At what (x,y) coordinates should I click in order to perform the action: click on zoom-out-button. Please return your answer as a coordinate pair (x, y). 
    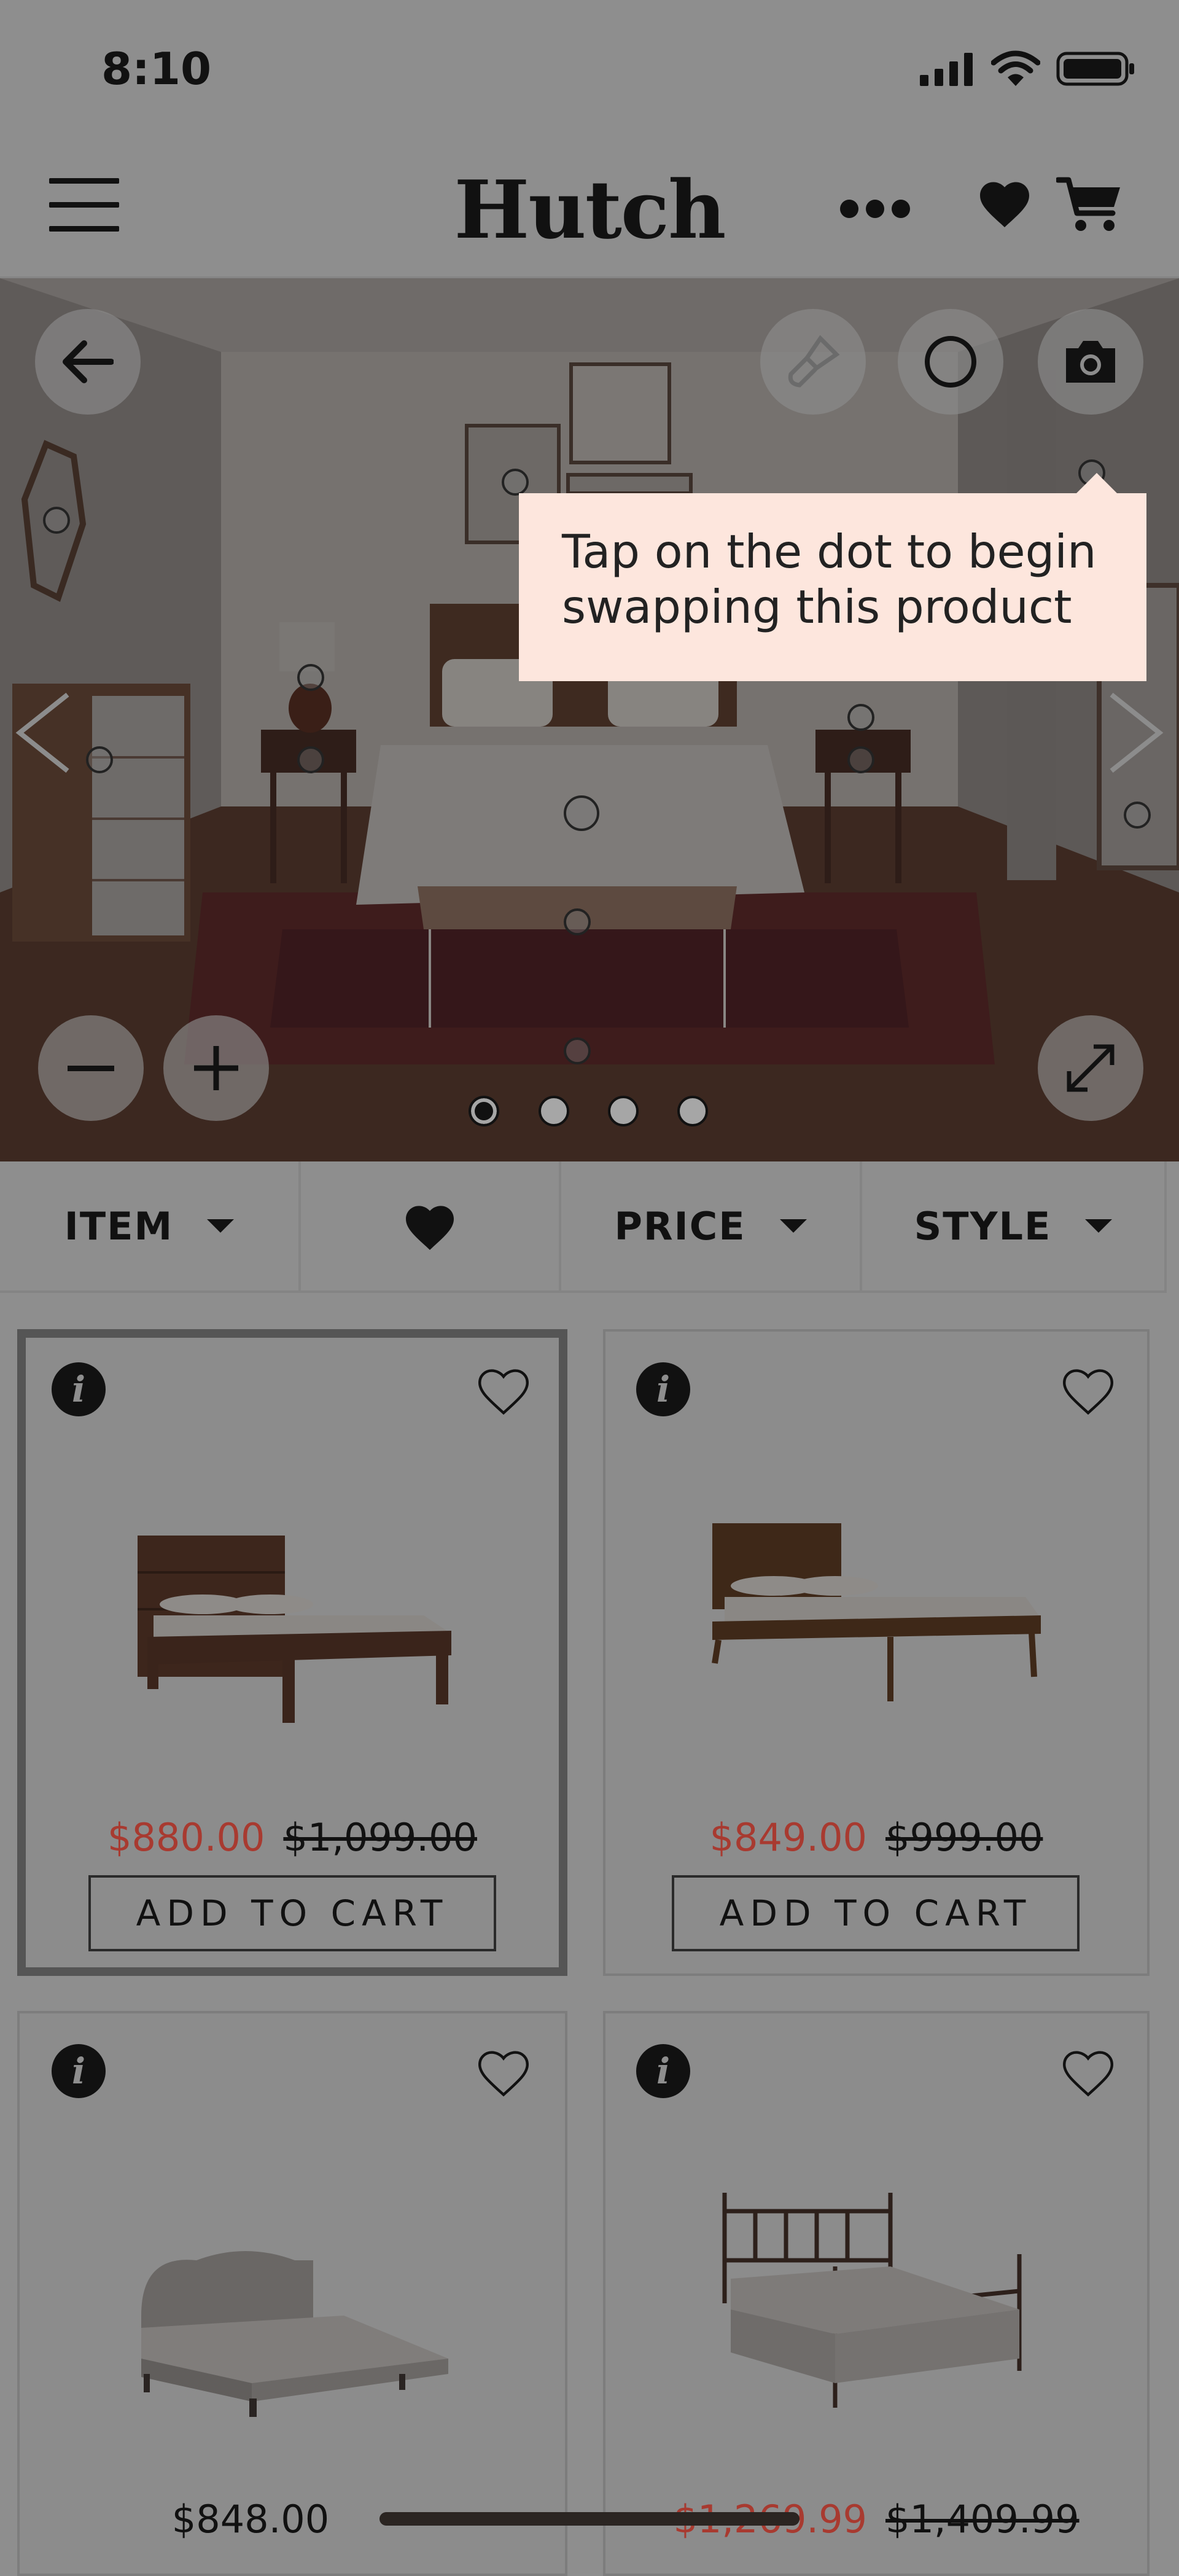
    Looking at the image, I should click on (91, 1068).